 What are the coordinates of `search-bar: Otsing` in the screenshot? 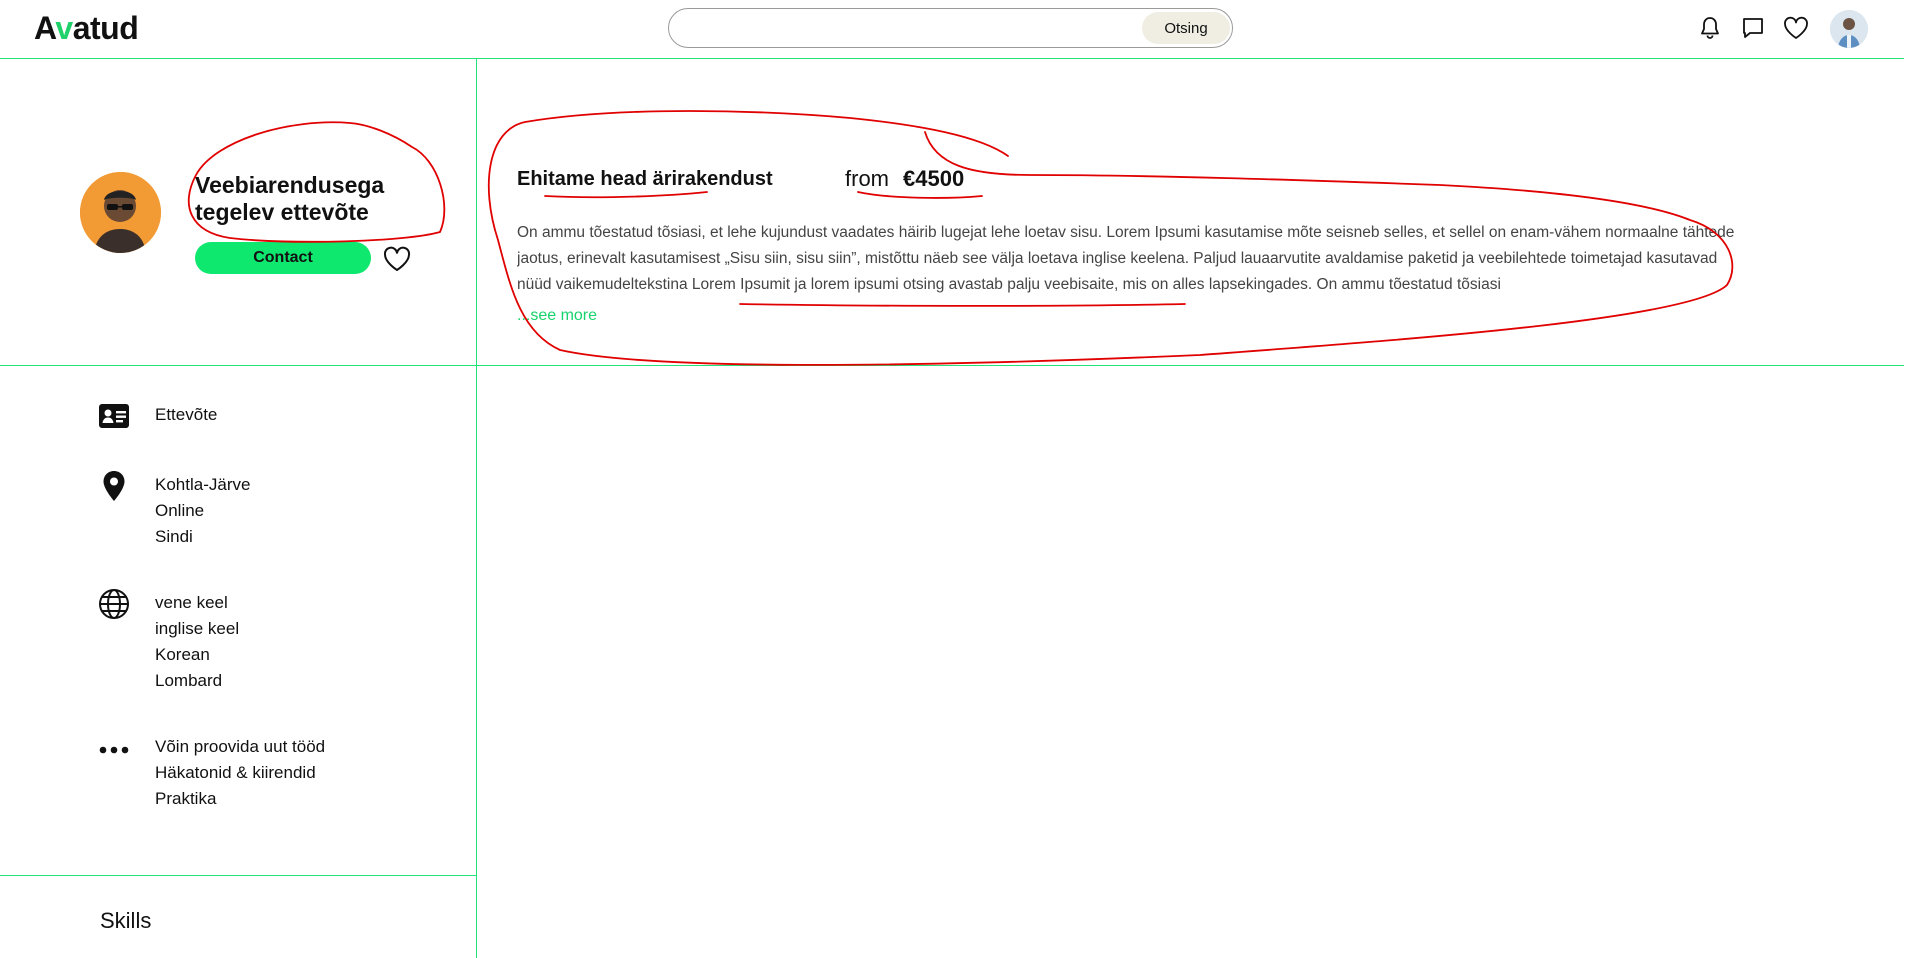 It's located at (950, 28).